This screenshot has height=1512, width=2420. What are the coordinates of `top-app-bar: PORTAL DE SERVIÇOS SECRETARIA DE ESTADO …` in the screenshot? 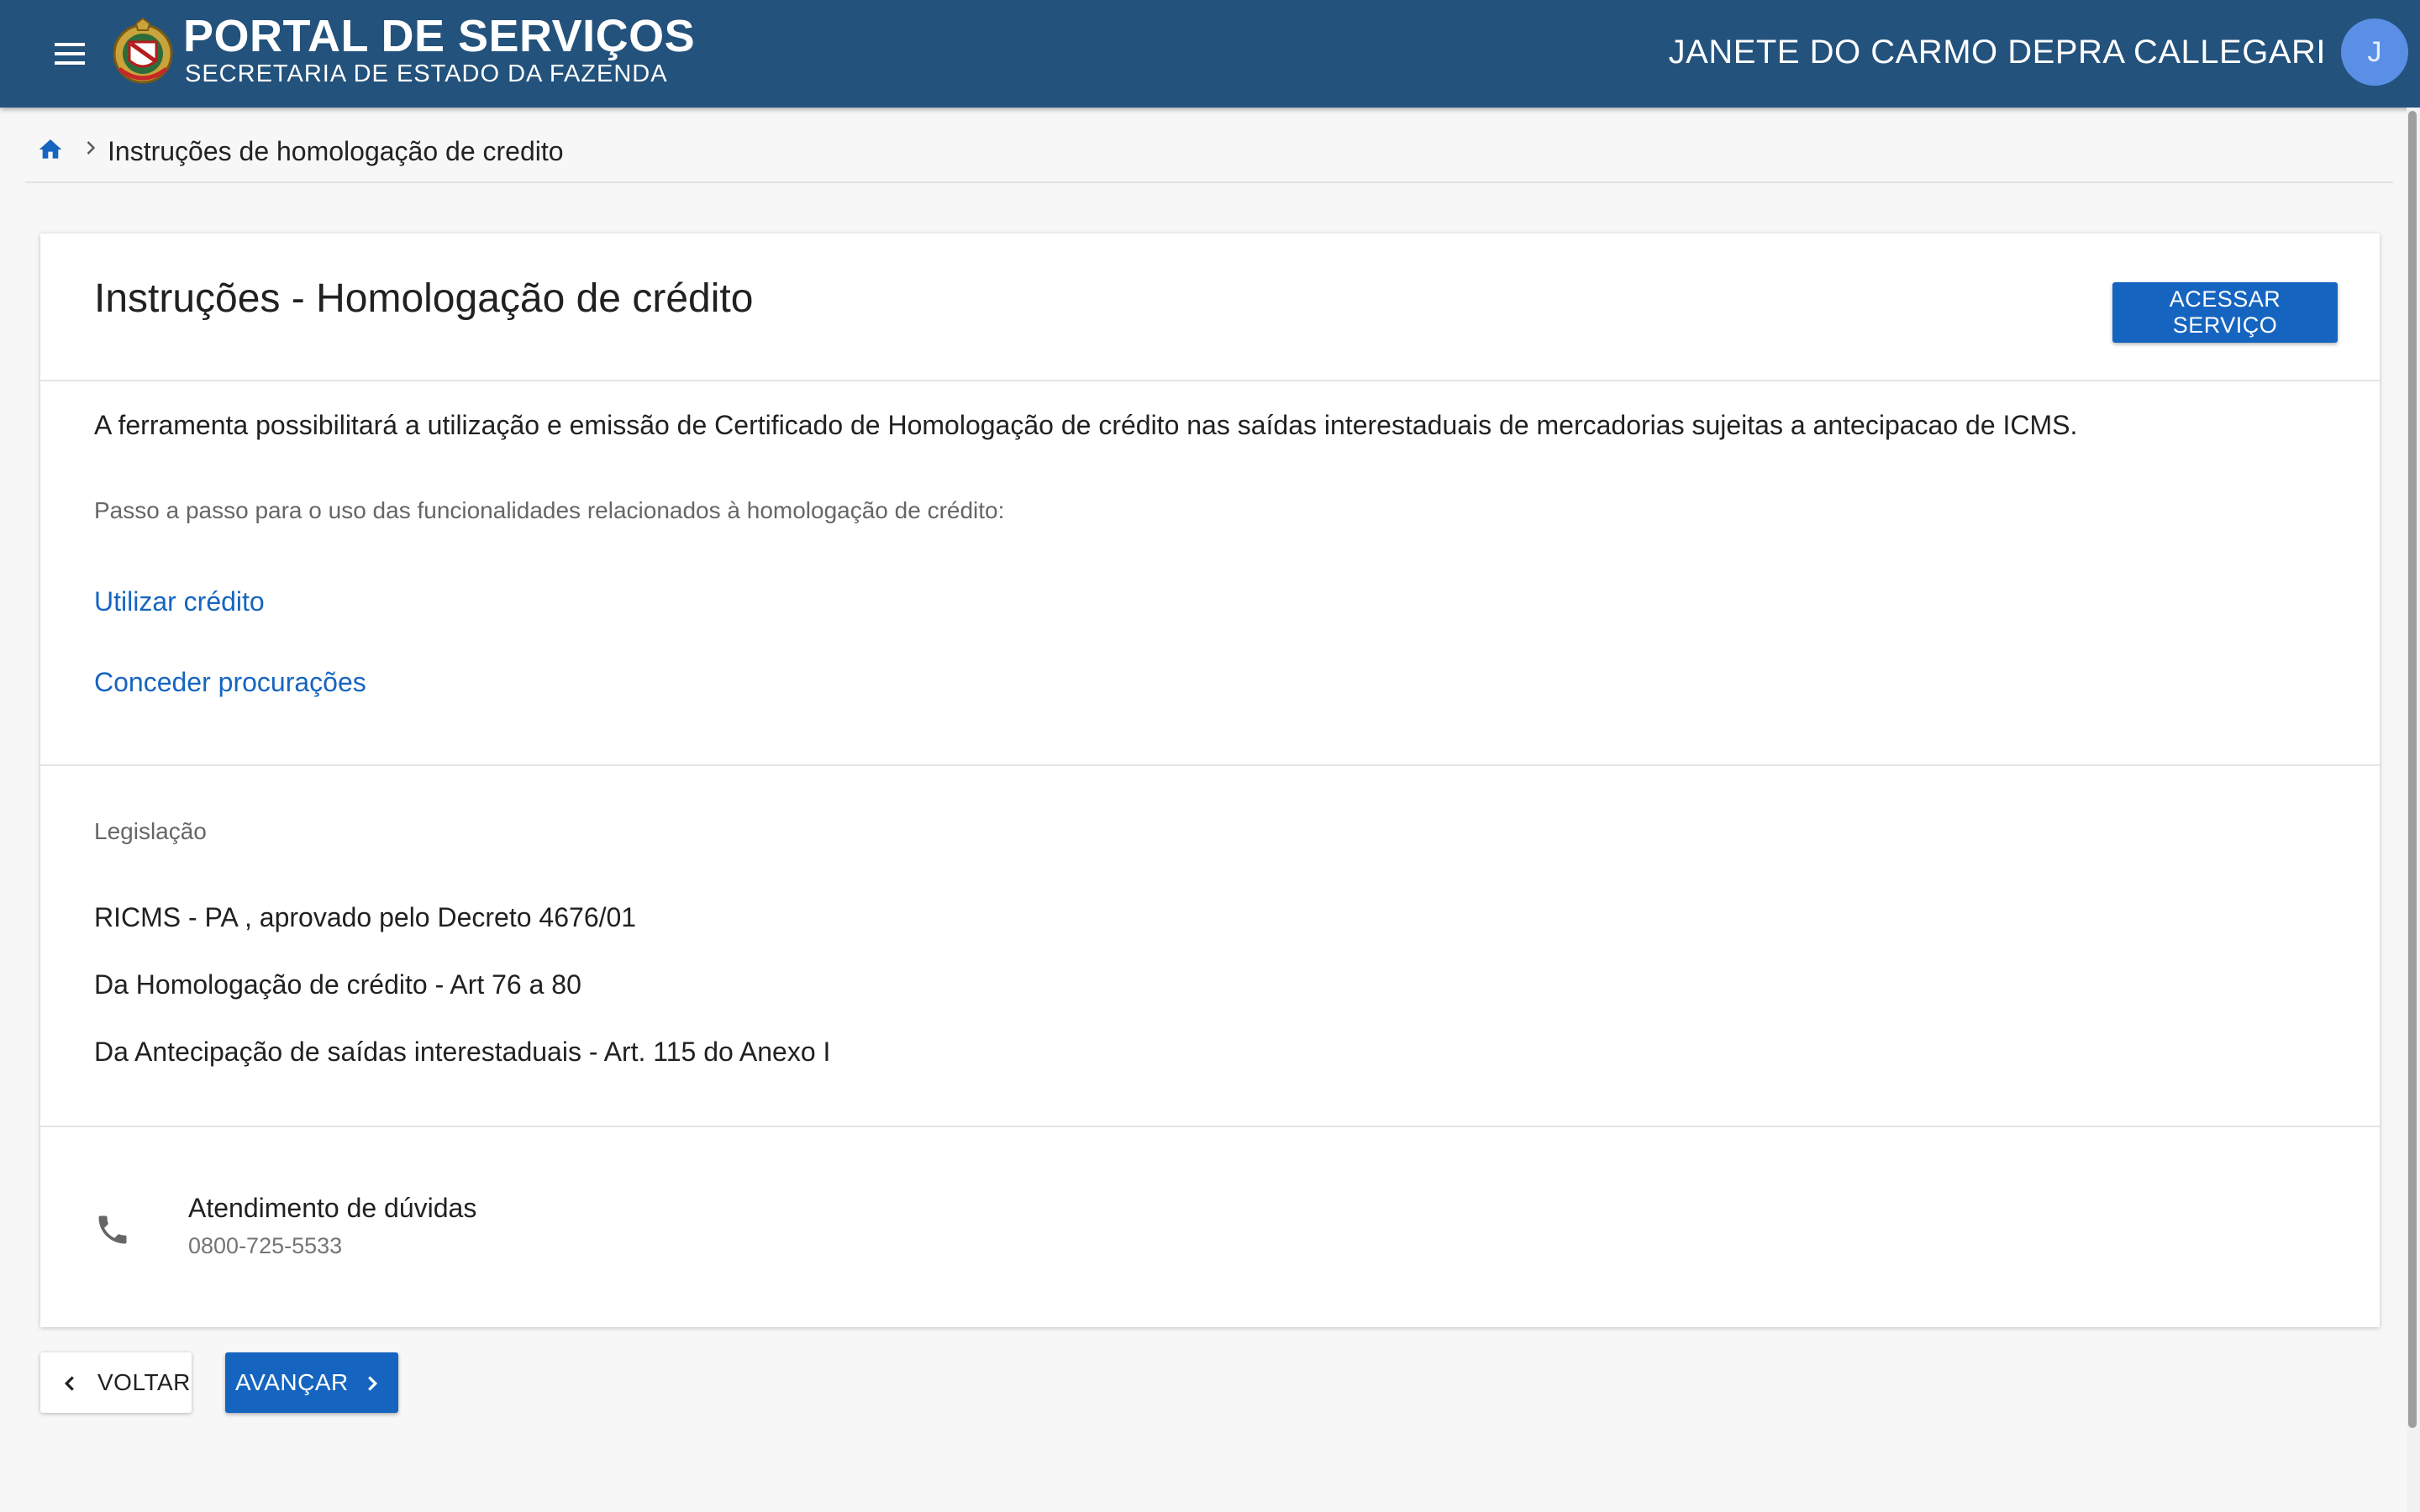 It's located at (1210, 54).